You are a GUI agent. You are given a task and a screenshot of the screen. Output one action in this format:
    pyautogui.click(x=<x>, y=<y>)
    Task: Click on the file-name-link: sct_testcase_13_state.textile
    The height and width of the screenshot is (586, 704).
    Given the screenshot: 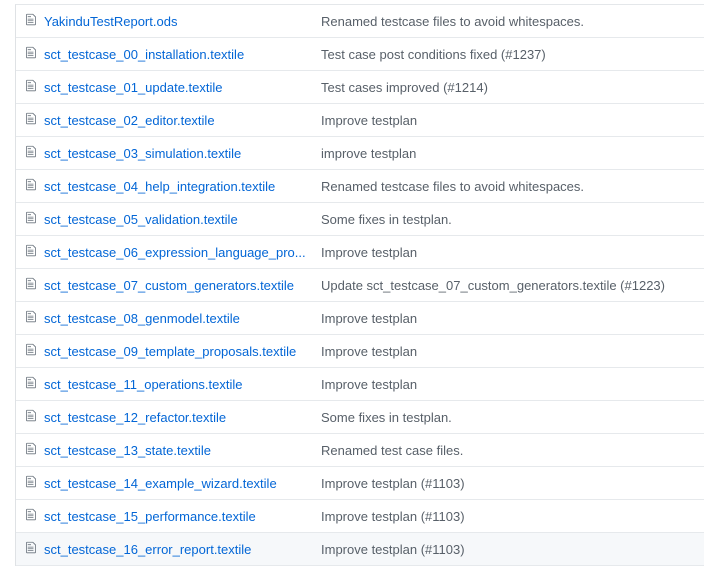 What is the action you would take?
    pyautogui.click(x=178, y=450)
    